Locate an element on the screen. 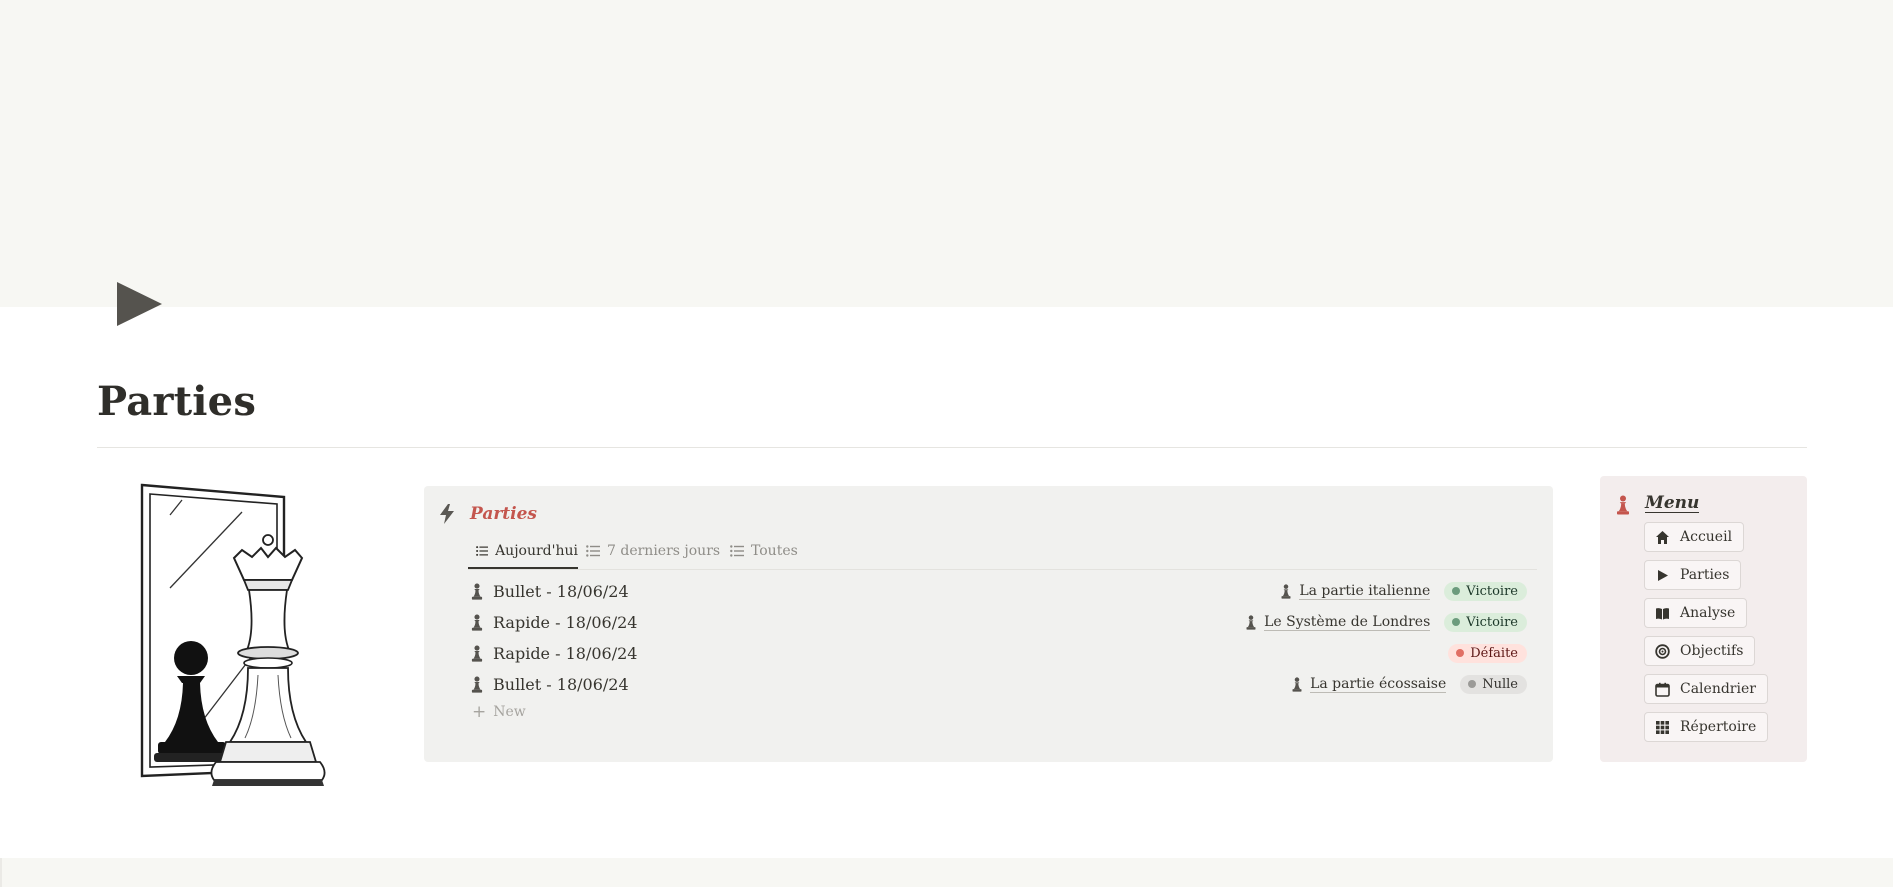 The height and width of the screenshot is (887, 1893). target-icon is located at coordinates (1662, 651).